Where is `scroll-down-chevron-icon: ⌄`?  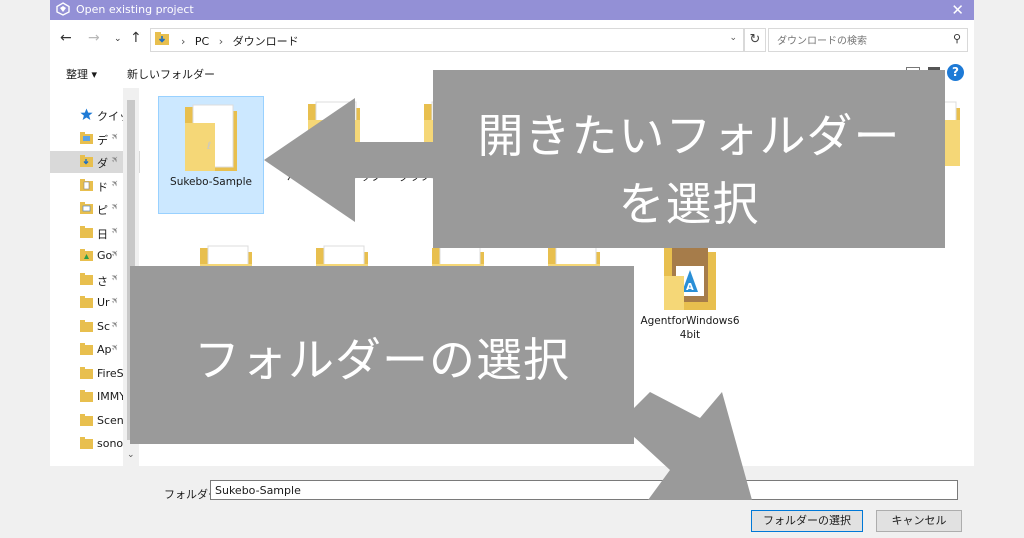 scroll-down-chevron-icon: ⌄ is located at coordinates (131, 455).